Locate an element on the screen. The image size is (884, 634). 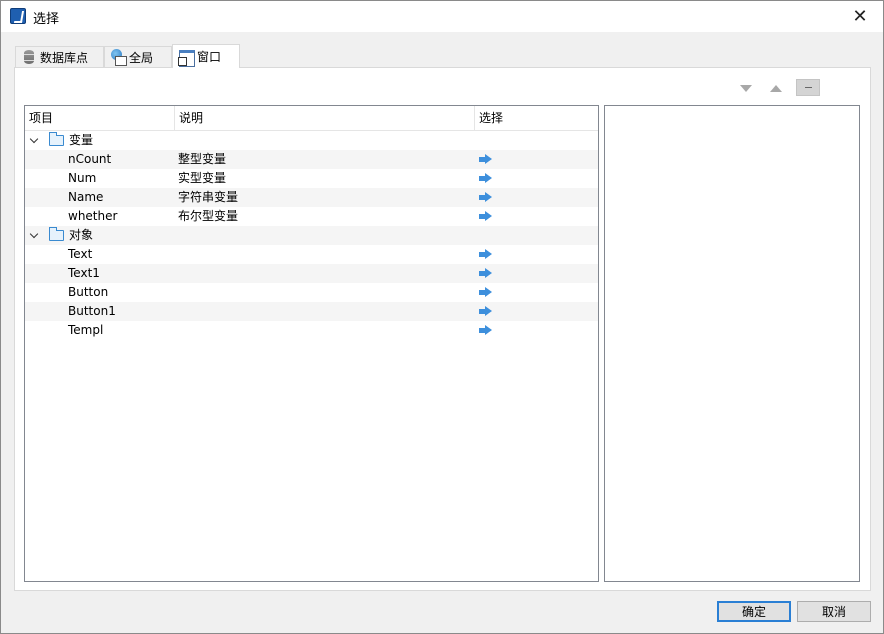
app-icon is located at coordinates (18, 16).